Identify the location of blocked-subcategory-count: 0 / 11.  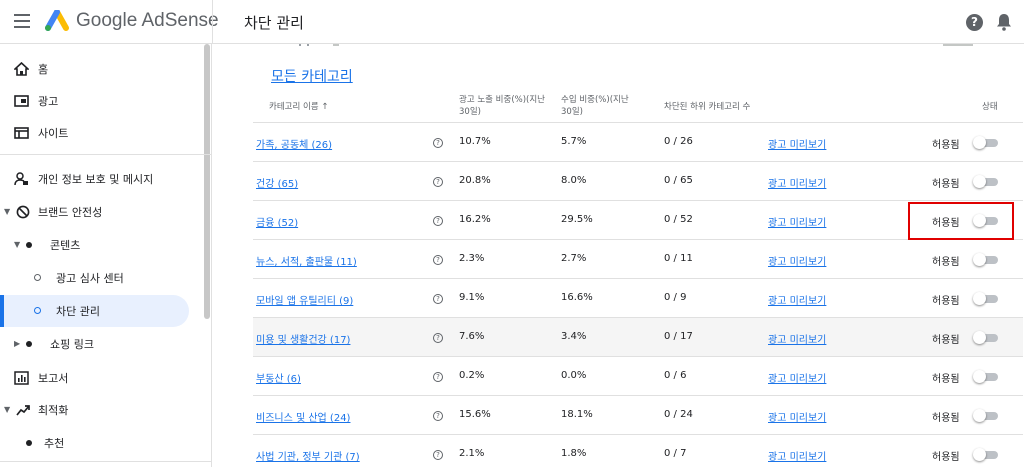
(678, 258).